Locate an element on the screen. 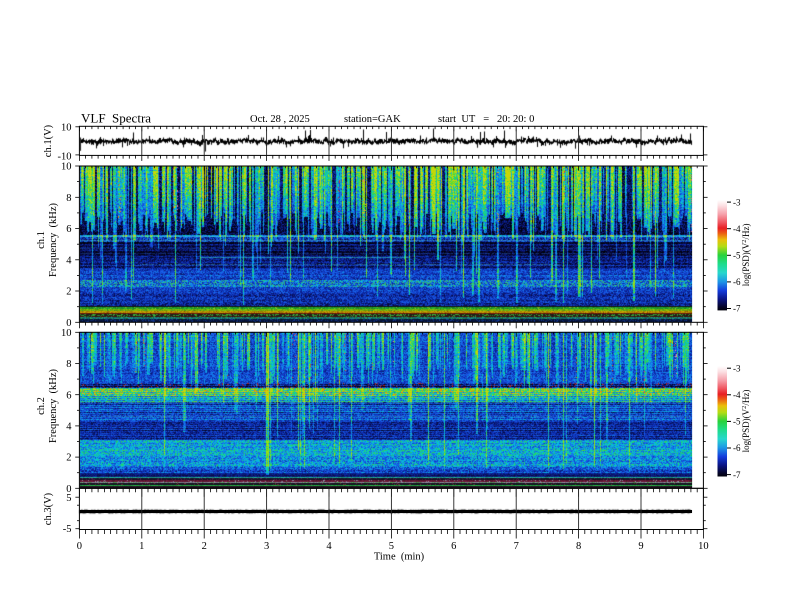 The height and width of the screenshot is (612, 792). svg-text: 0 is located at coordinates (79, 546).